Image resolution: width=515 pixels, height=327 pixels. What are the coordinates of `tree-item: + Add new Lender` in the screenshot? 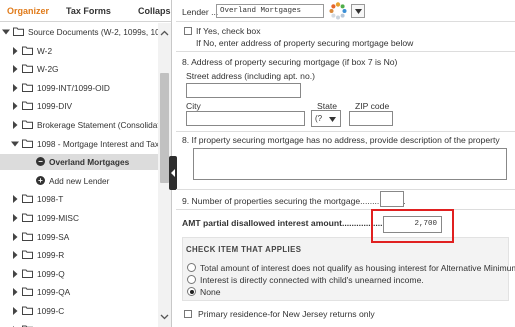 It's located at (79, 181).